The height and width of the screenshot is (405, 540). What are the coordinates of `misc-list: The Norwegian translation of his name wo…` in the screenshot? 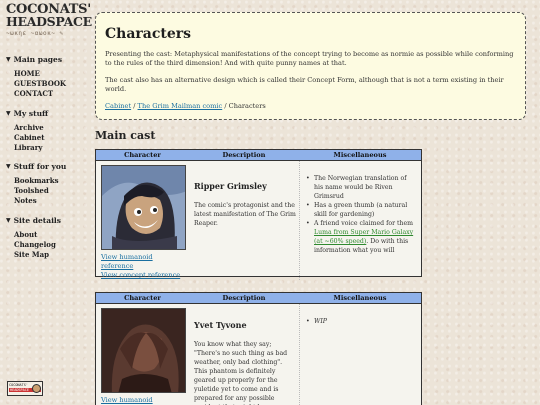 It's located at (361, 214).